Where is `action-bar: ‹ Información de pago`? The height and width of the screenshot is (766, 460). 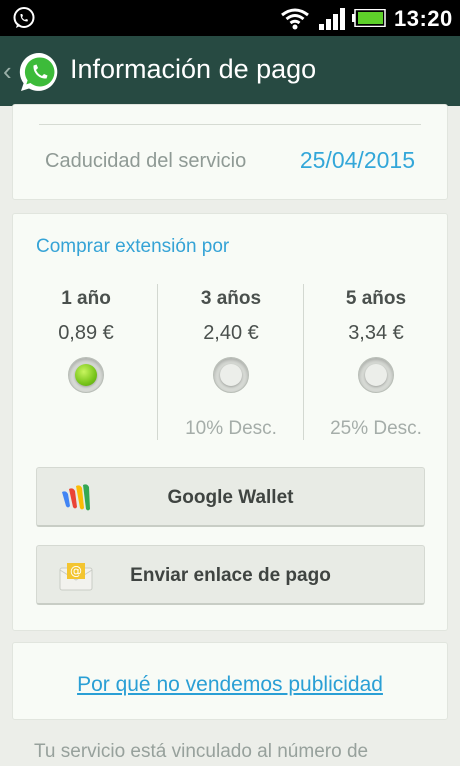 action-bar: ‹ Información de pago is located at coordinates (230, 71).